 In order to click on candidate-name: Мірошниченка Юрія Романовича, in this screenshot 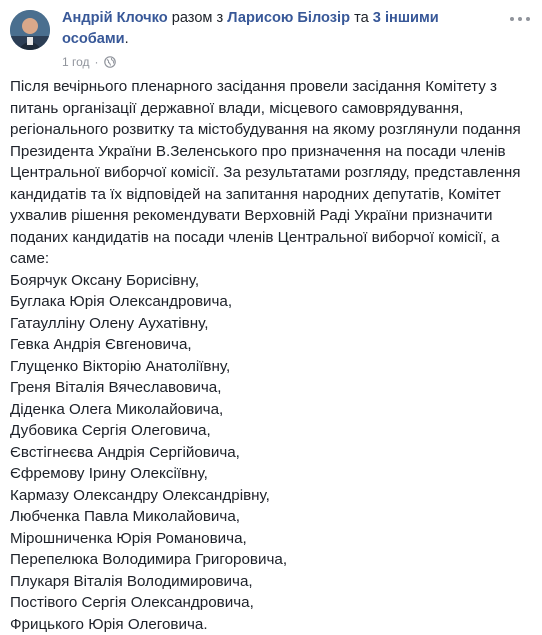, I will do `click(272, 539)`.